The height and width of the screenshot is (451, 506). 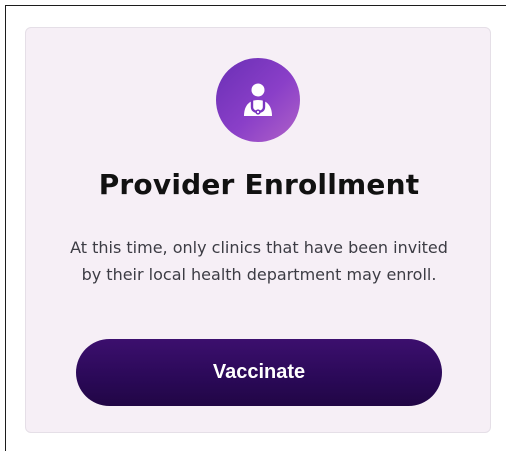 What do you see at coordinates (259, 184) in the screenshot?
I see `page-title: Provider Enrollment` at bounding box center [259, 184].